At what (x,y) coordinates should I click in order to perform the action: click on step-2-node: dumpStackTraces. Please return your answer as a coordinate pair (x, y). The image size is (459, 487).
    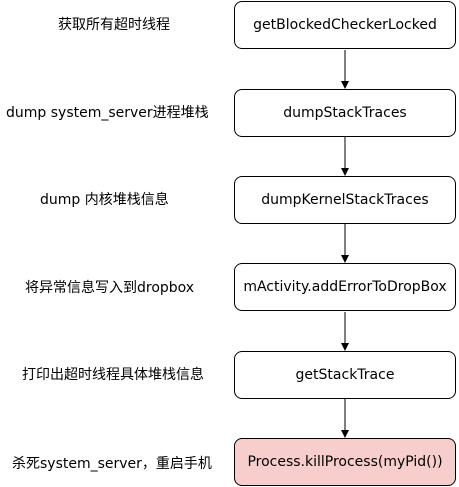
    Looking at the image, I should click on (345, 113).